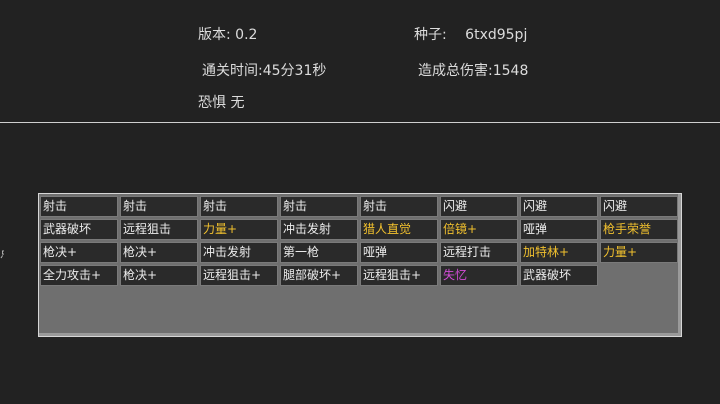 The width and height of the screenshot is (720, 404). I want to click on card-r3-c2: 枪决+, so click(159, 252).